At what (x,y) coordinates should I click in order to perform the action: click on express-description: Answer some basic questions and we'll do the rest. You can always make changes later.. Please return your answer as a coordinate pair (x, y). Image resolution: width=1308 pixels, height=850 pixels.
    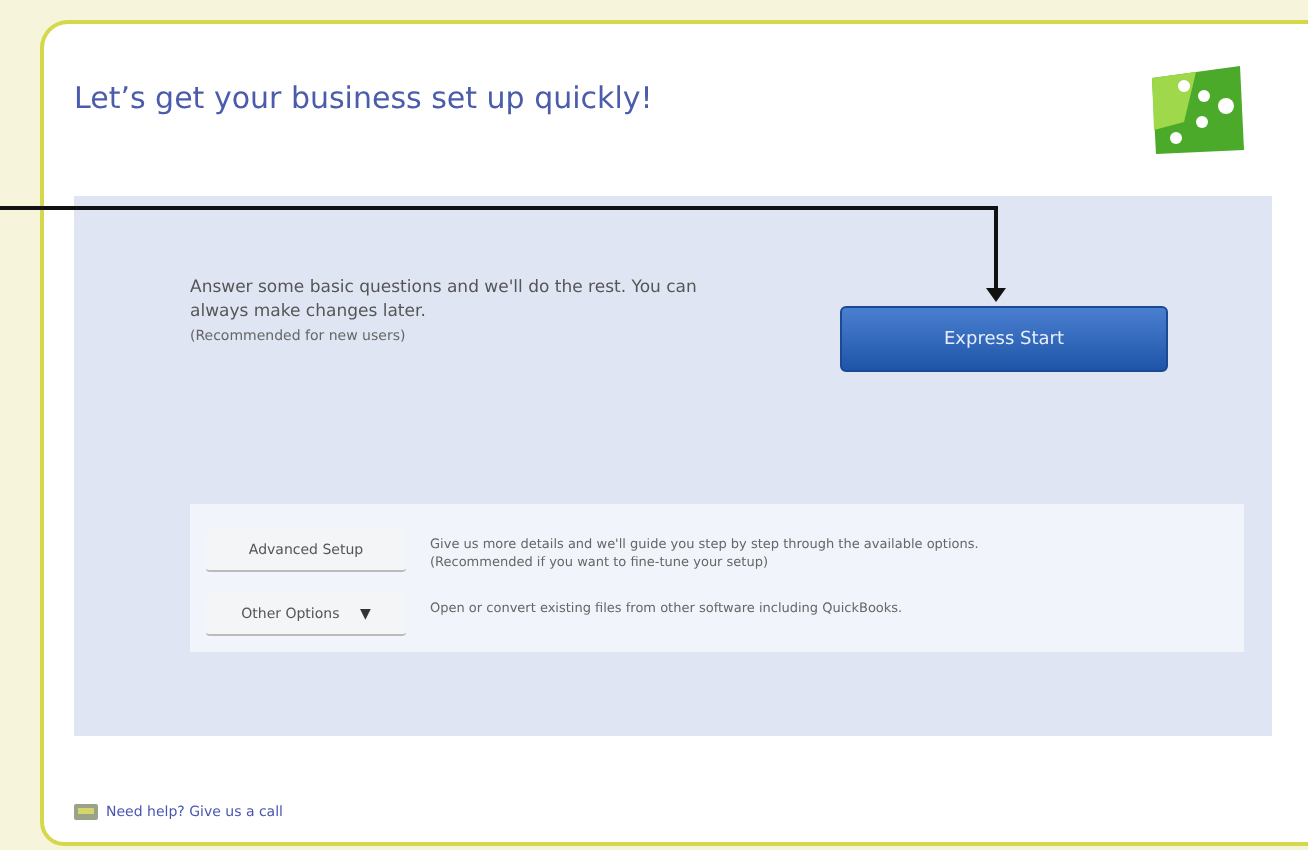
    Looking at the image, I should click on (444, 300).